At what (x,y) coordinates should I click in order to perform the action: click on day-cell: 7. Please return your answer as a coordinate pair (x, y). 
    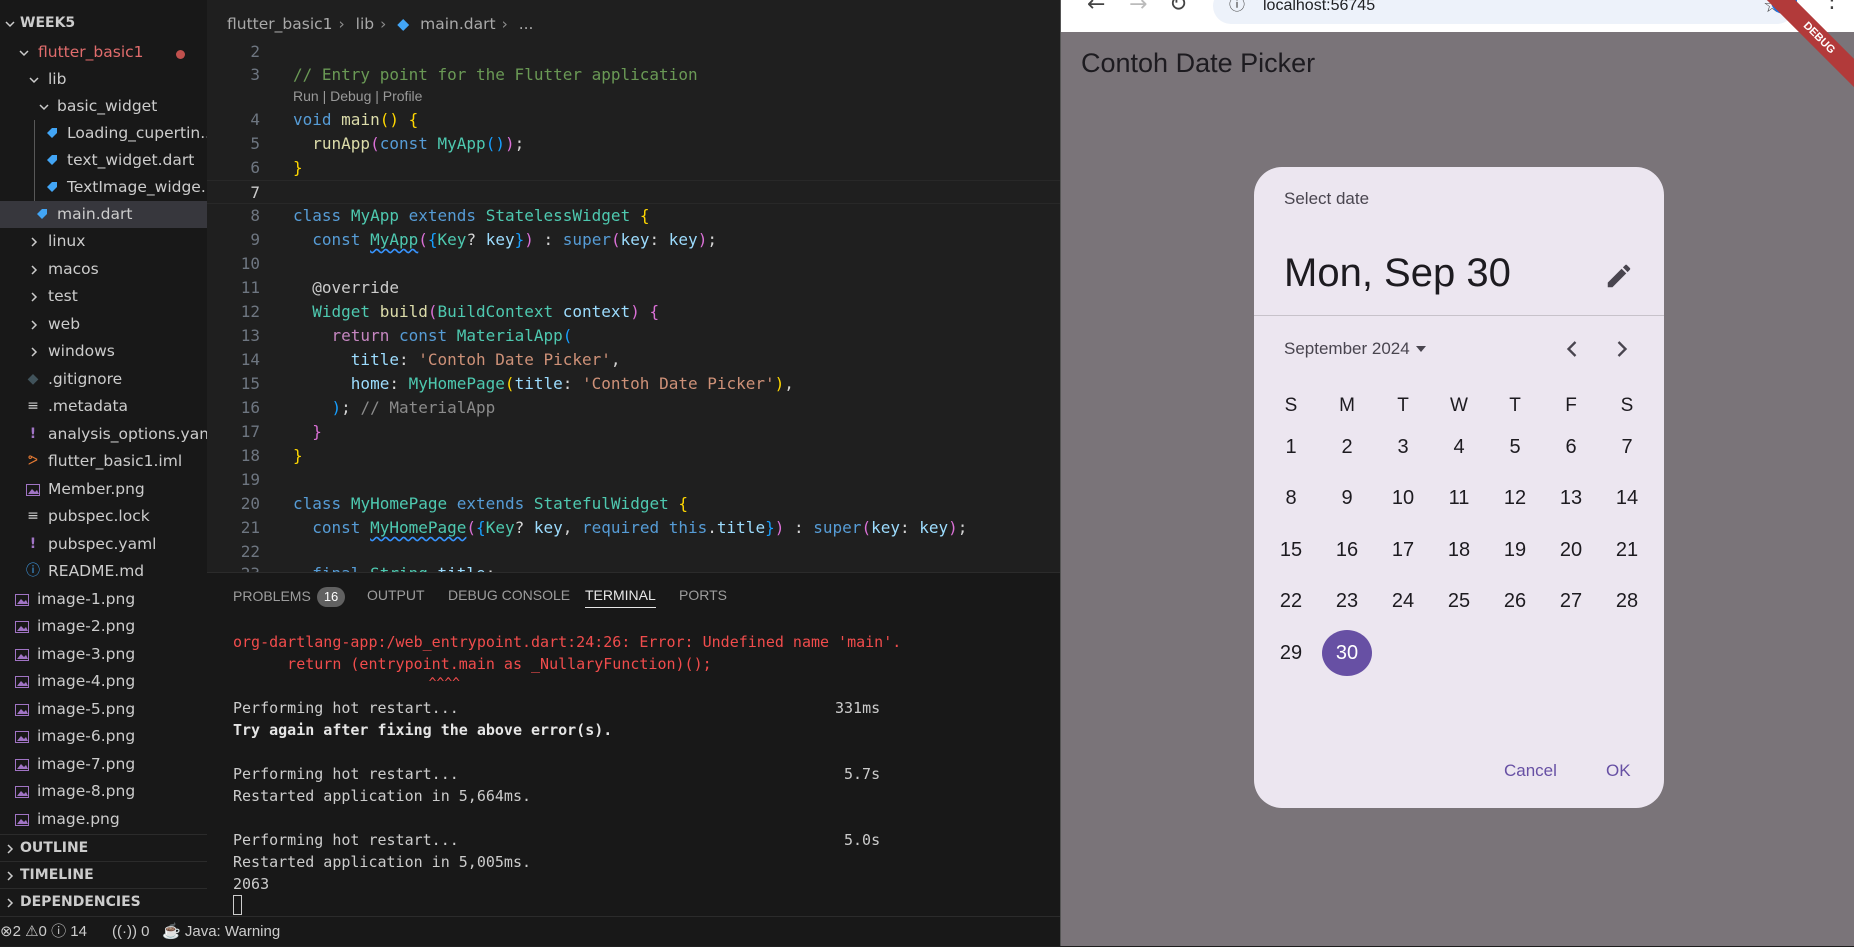
    Looking at the image, I should click on (1627, 447).